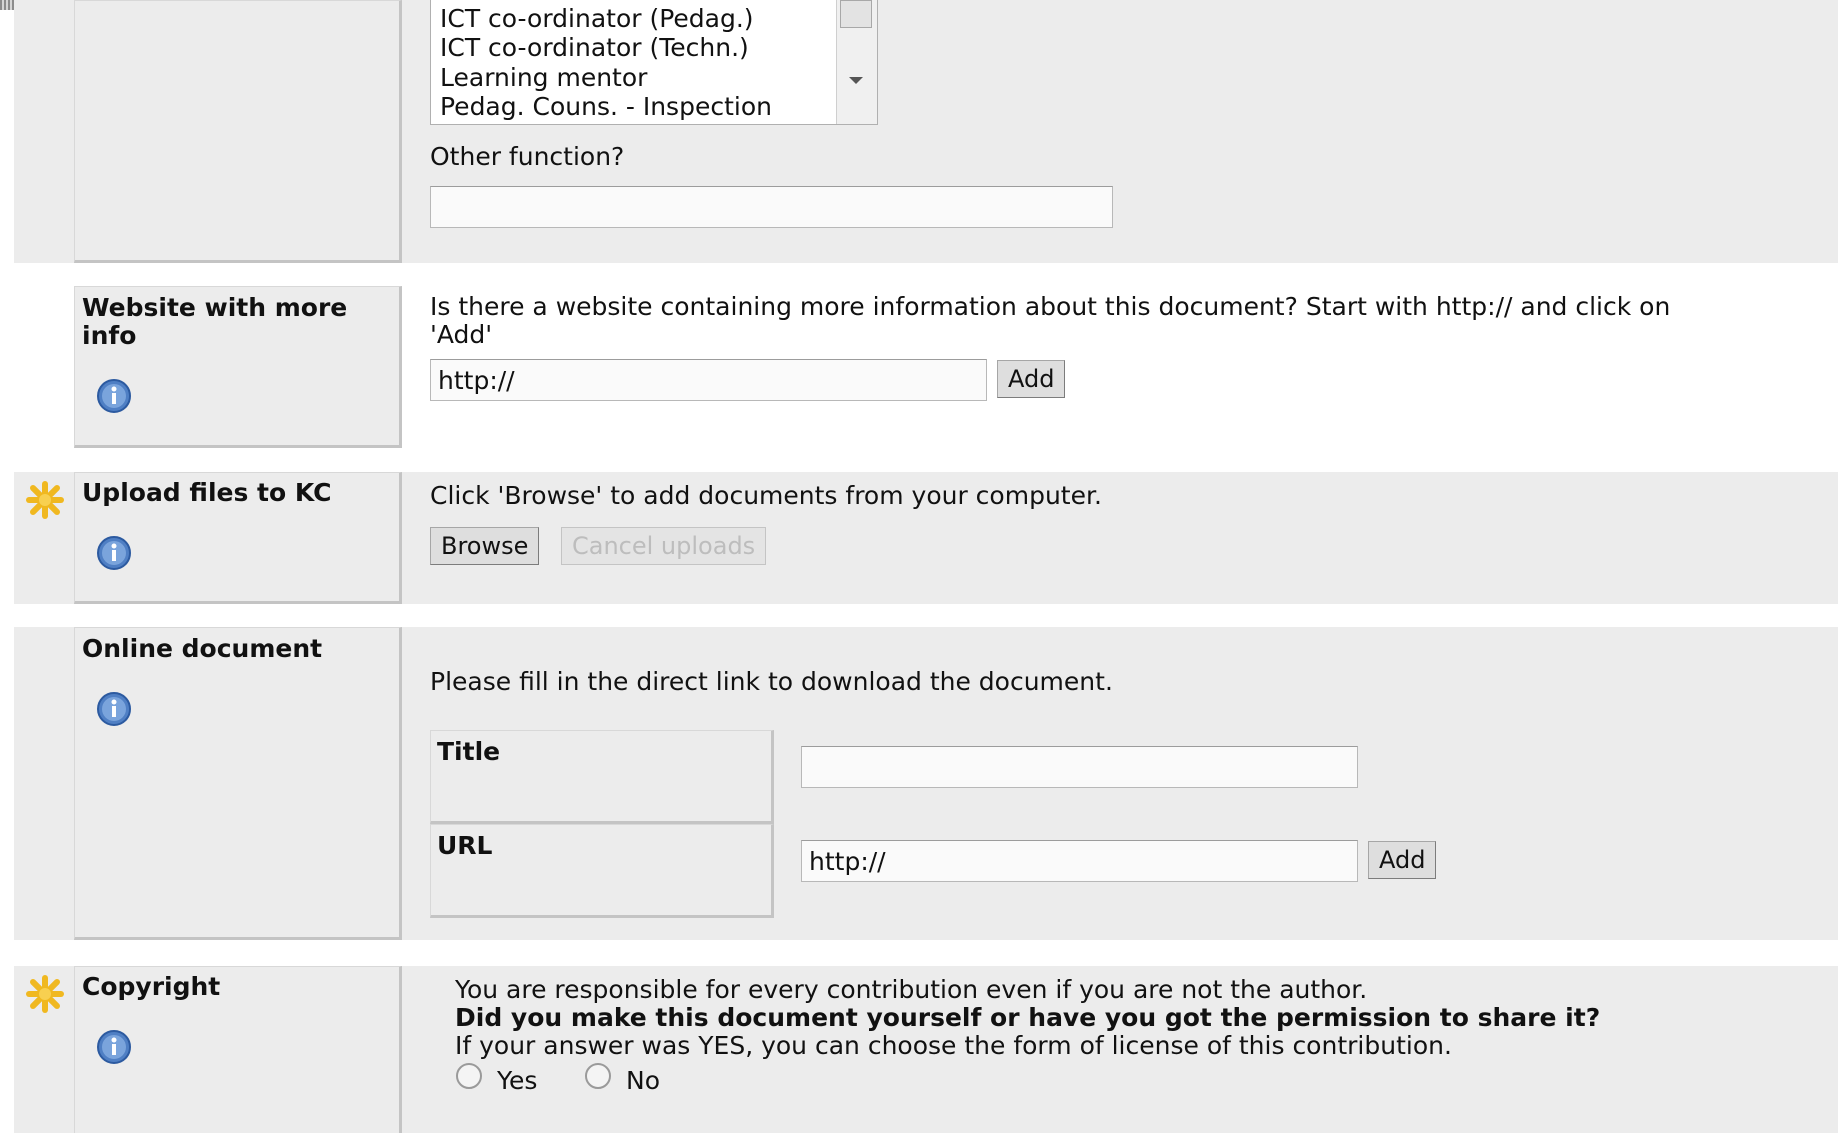 The width and height of the screenshot is (1838, 1133). I want to click on website-label: Website with more info, so click(215, 321).